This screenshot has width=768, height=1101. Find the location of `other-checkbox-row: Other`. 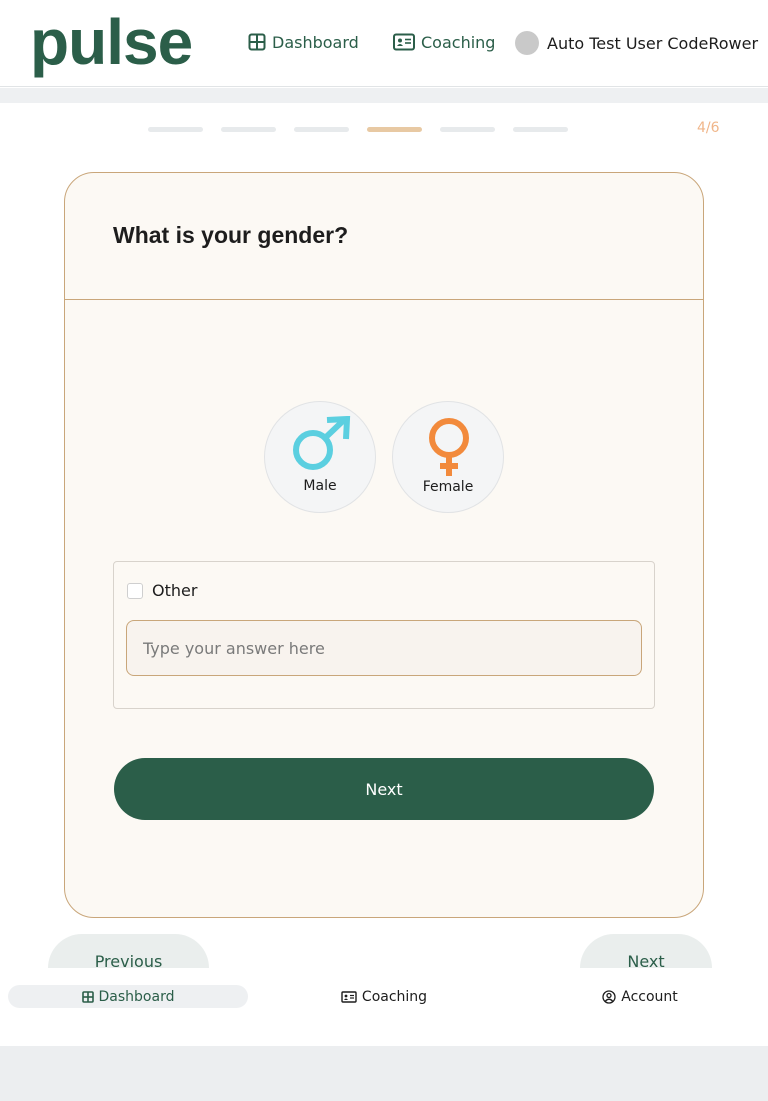

other-checkbox-row: Other is located at coordinates (162, 590).